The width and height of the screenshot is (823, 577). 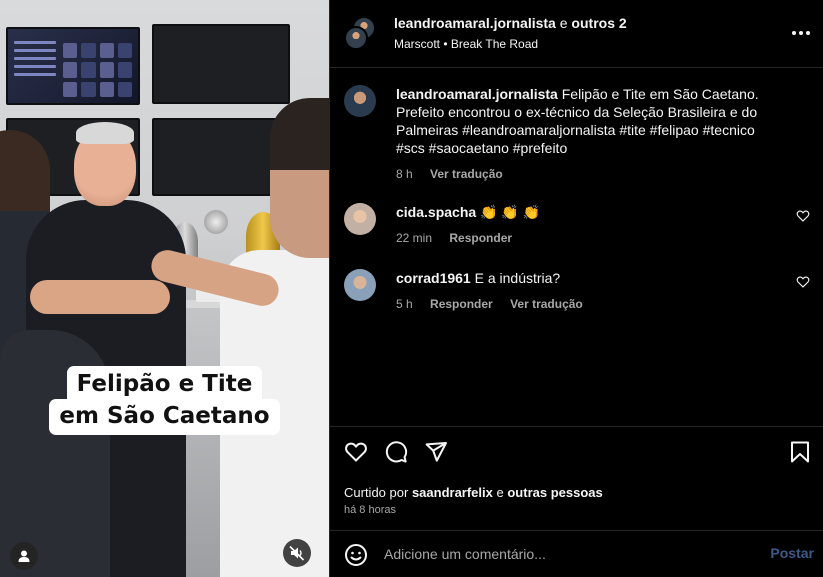 I want to click on tagged-users-button, so click(x=24, y=556).